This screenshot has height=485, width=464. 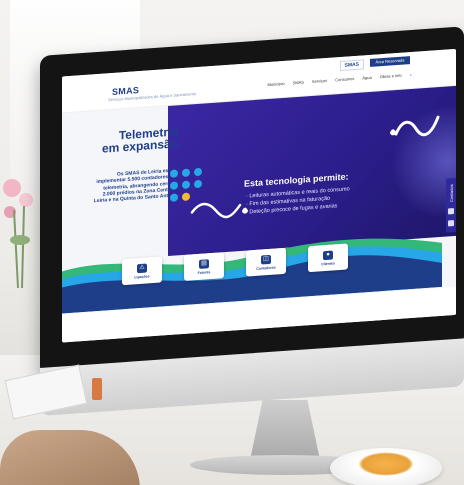 I want to click on reserved-area-button: Área Reservada, so click(x=390, y=61).